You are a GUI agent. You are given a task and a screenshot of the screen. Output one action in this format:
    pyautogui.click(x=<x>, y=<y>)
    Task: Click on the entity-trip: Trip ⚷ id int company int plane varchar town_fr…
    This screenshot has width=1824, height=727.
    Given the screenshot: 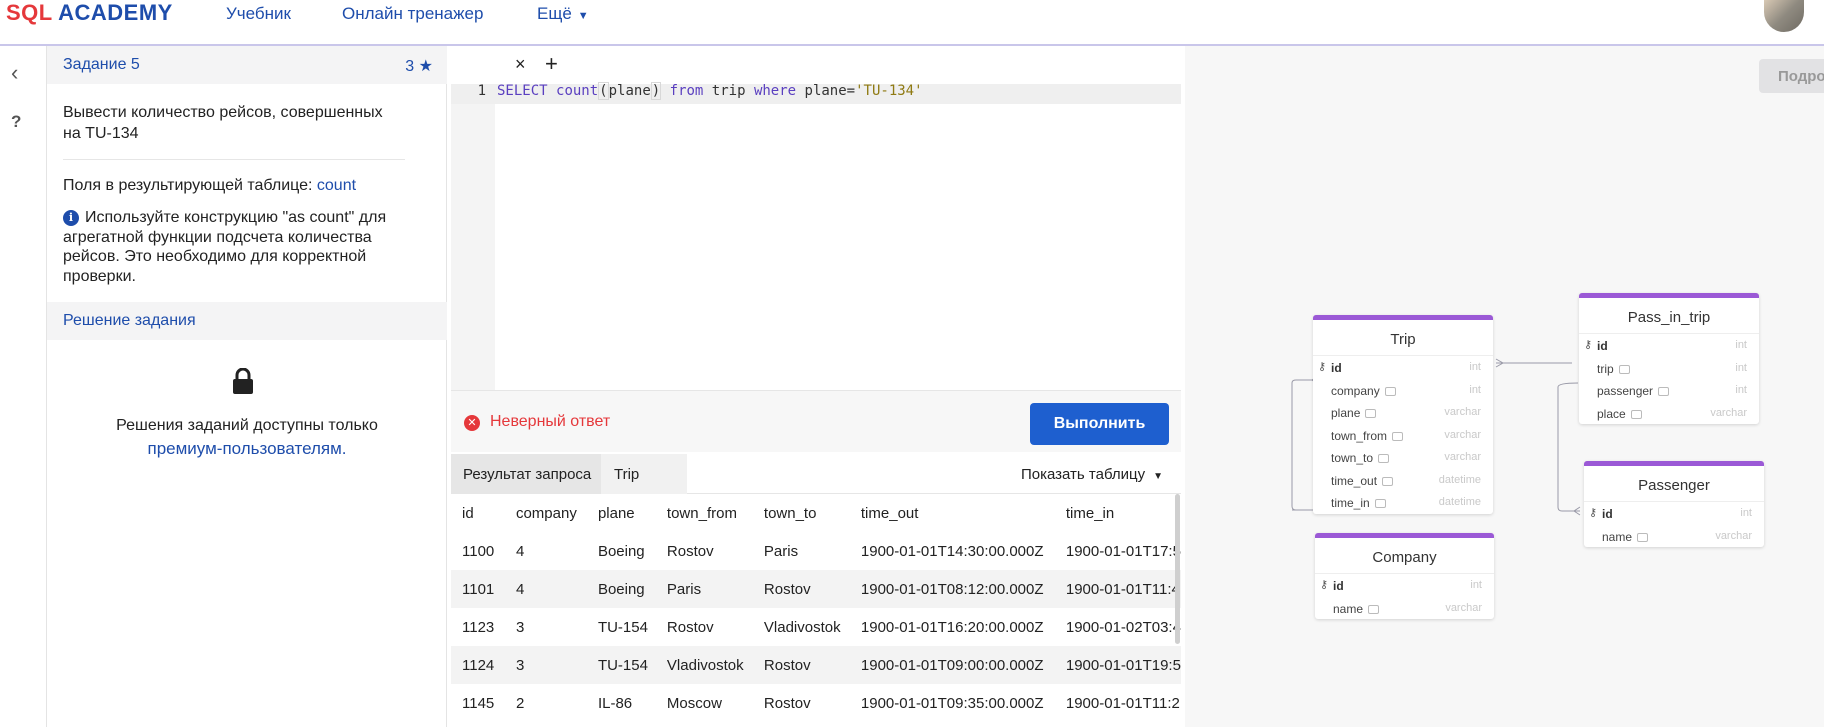 What is the action you would take?
    pyautogui.click(x=1403, y=414)
    